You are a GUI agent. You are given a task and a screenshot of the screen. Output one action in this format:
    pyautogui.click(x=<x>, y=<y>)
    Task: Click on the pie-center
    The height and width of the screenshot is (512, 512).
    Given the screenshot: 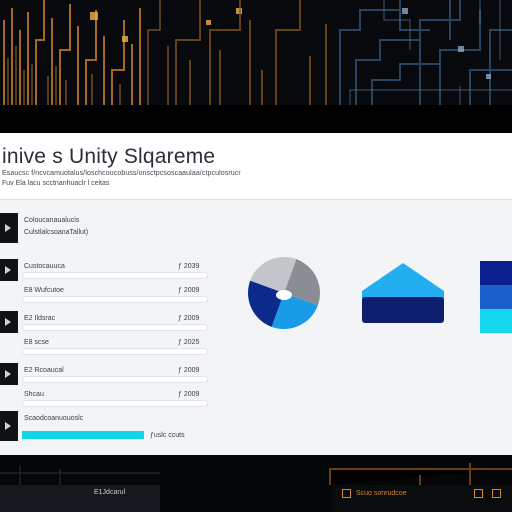 What is the action you would take?
    pyautogui.click(x=284, y=295)
    